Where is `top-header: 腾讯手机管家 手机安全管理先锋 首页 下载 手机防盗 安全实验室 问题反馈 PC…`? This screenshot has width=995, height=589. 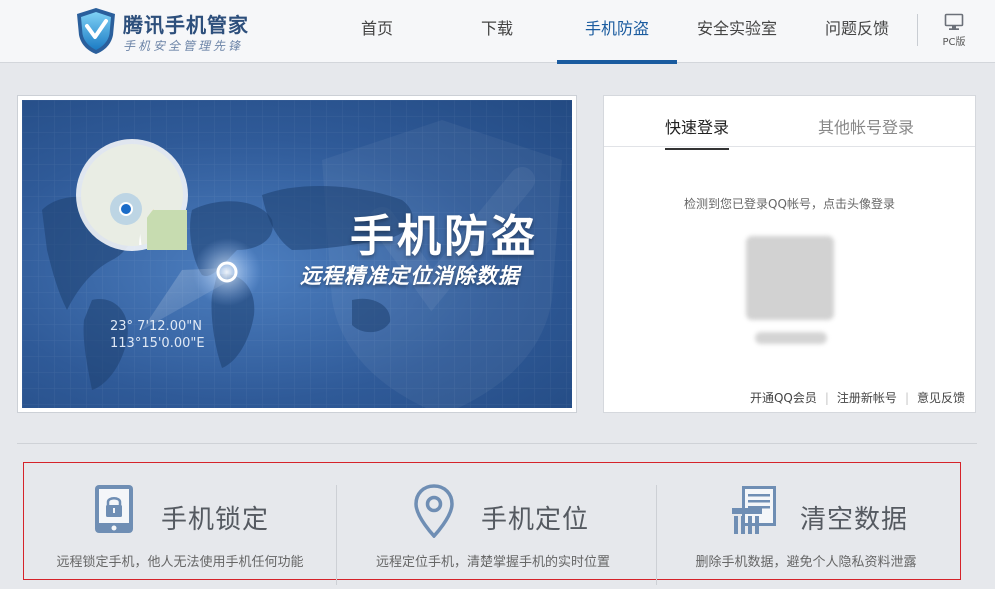
top-header: 腾讯手机管家 手机安全管理先锋 首页 下载 手机防盗 安全实验室 问题反馈 PC… is located at coordinates (497, 32).